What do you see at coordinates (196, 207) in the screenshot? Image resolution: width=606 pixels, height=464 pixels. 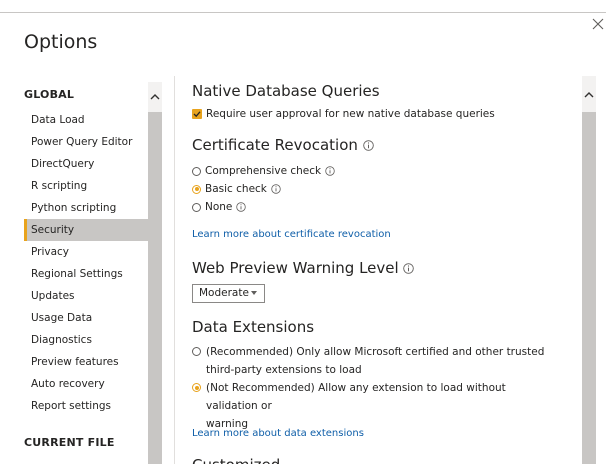 I see `cert-none-radio` at bounding box center [196, 207].